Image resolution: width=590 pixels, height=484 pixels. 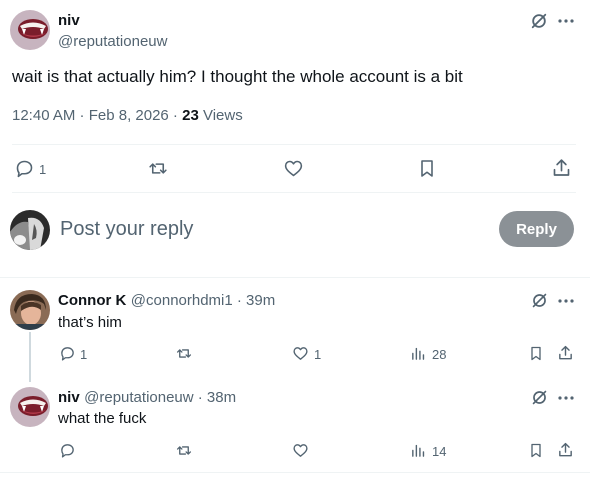 What do you see at coordinates (112, 41) in the screenshot?
I see `author-handle: @reputationeuw` at bounding box center [112, 41].